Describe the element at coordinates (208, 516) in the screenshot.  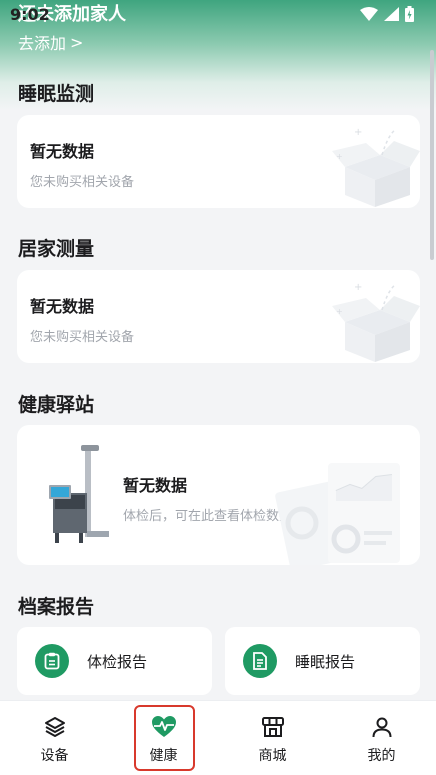
I see `station-card-subtitle: 体检后，可在此查看体检数据` at that location.